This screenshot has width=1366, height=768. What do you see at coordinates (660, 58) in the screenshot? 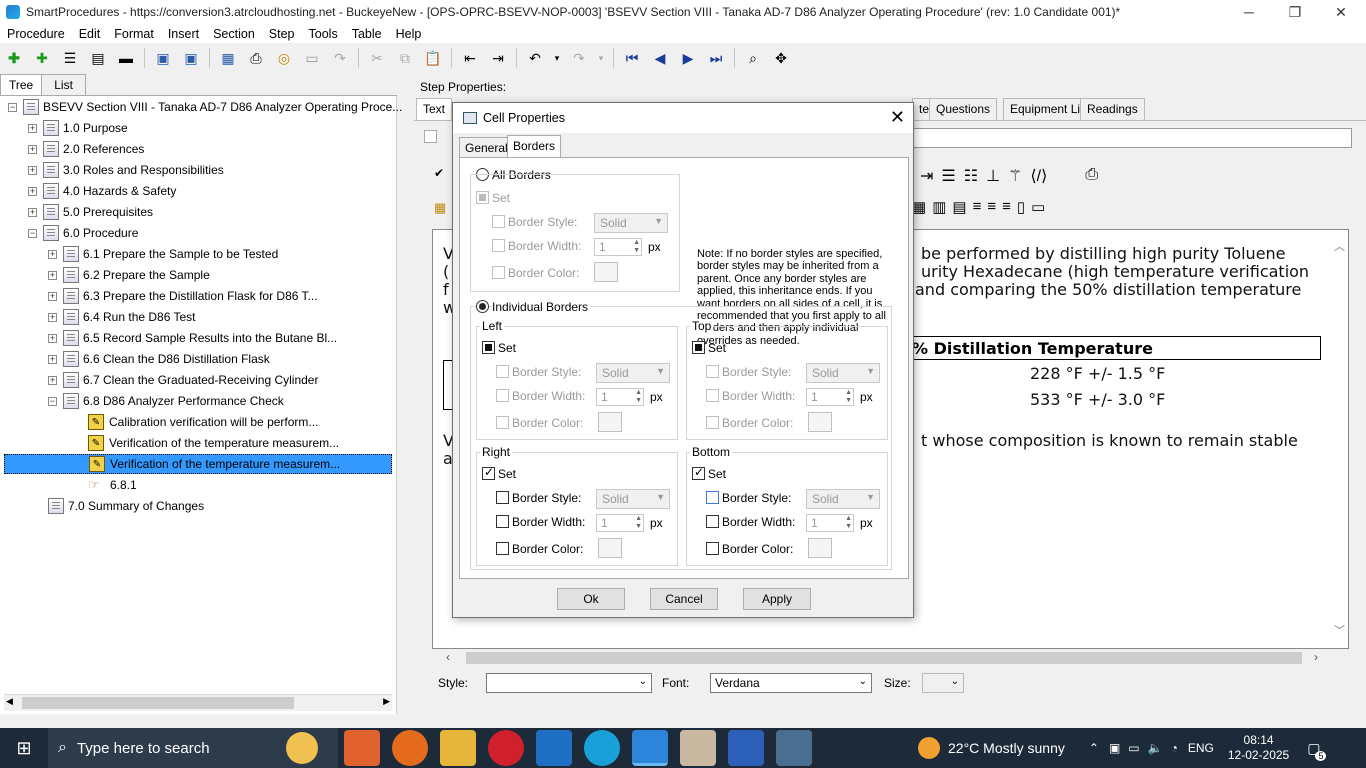
I see `previous-icon: ◀` at bounding box center [660, 58].